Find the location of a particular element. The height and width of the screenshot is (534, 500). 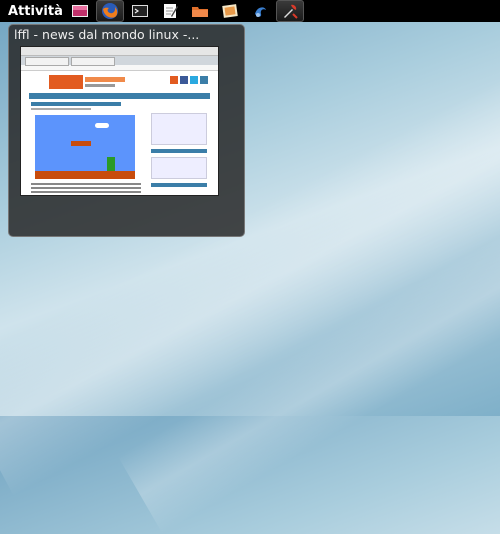

text-editor-launcher is located at coordinates (170, 11).